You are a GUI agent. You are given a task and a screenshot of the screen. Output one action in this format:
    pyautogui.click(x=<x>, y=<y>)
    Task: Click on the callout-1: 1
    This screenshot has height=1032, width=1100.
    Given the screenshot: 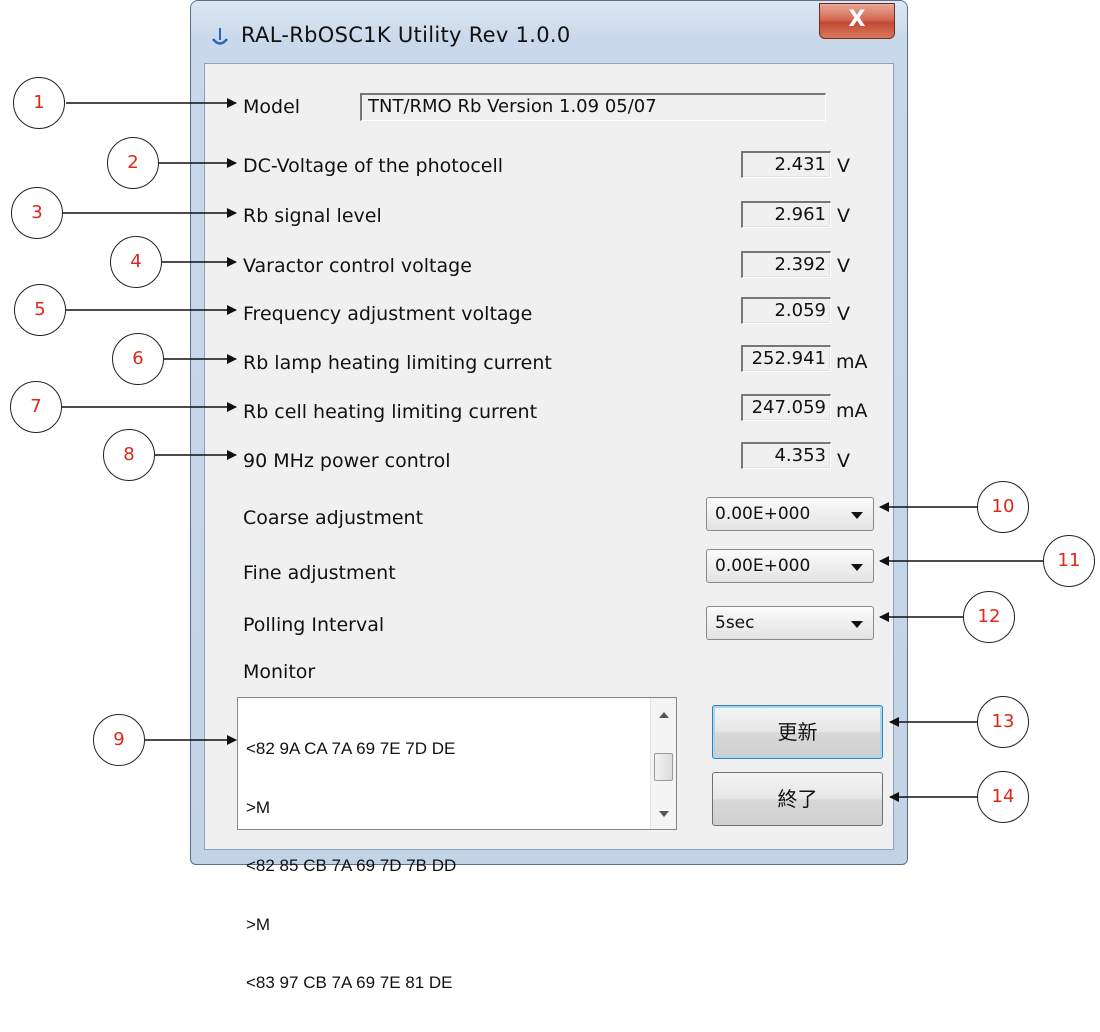 What is the action you would take?
    pyautogui.click(x=39, y=103)
    